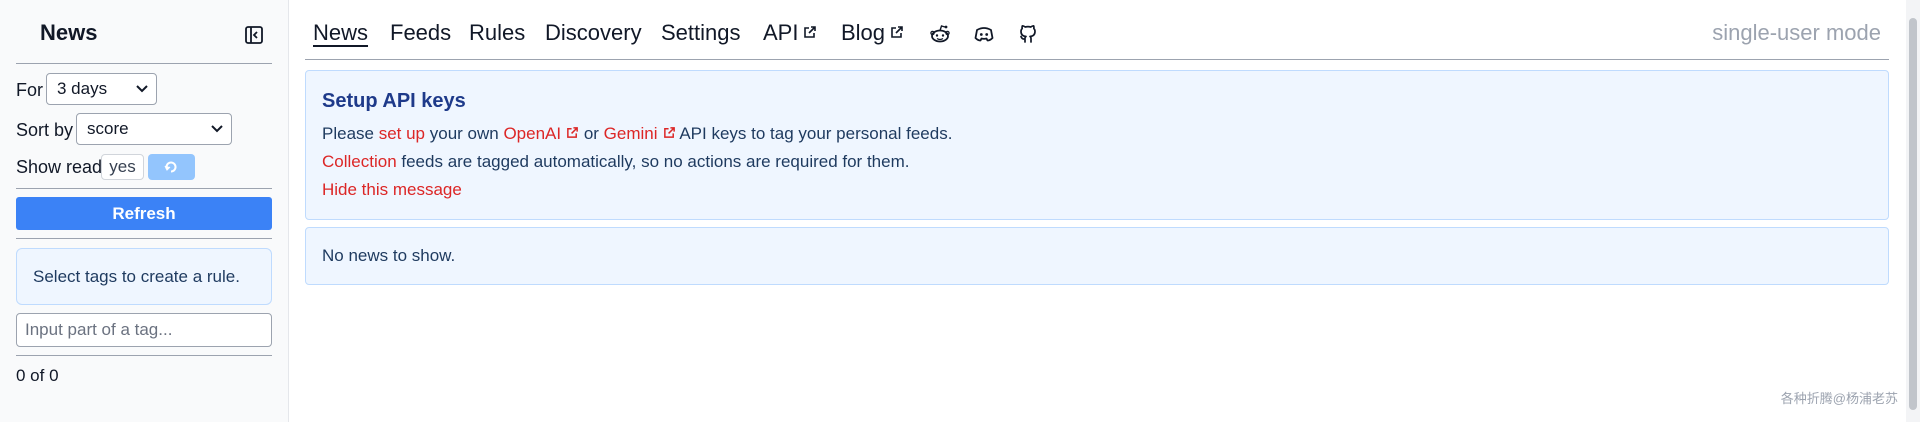 The height and width of the screenshot is (422, 1920). Describe the element at coordinates (630, 133) in the screenshot. I see `gemini-link-label: Gemini` at that location.